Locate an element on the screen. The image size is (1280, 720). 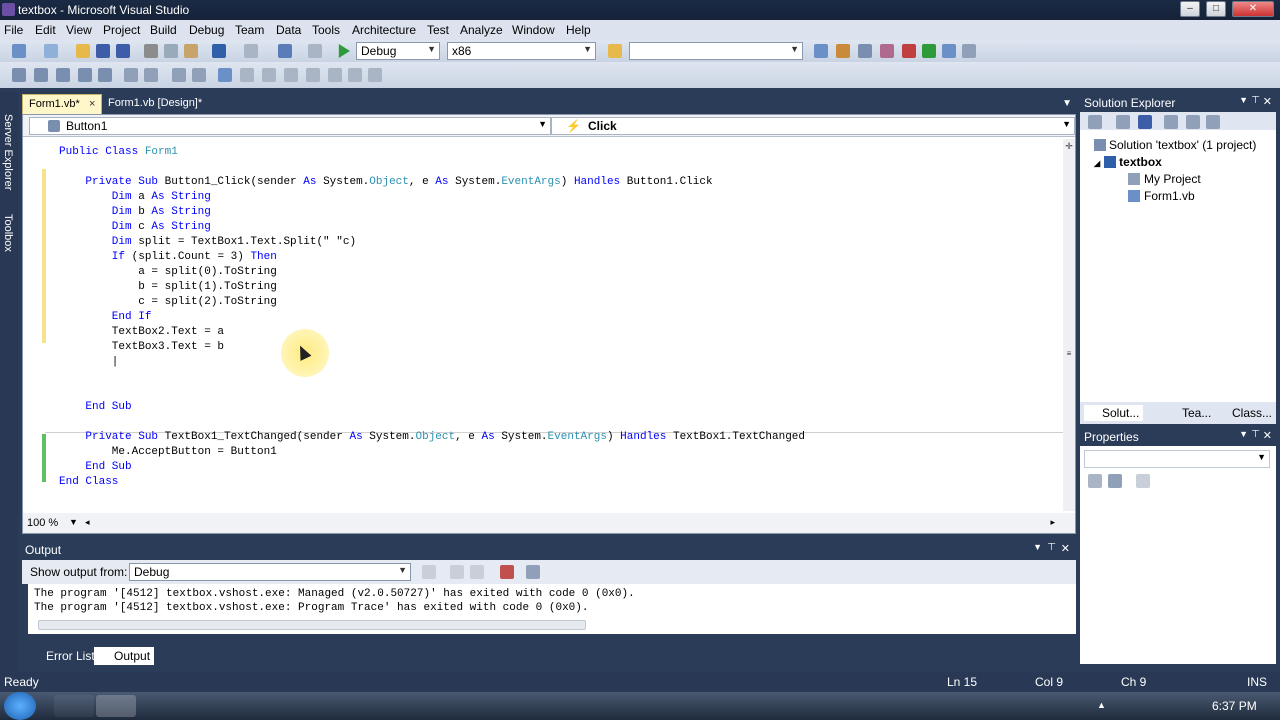
copy-icon is located at coordinates (171, 51).